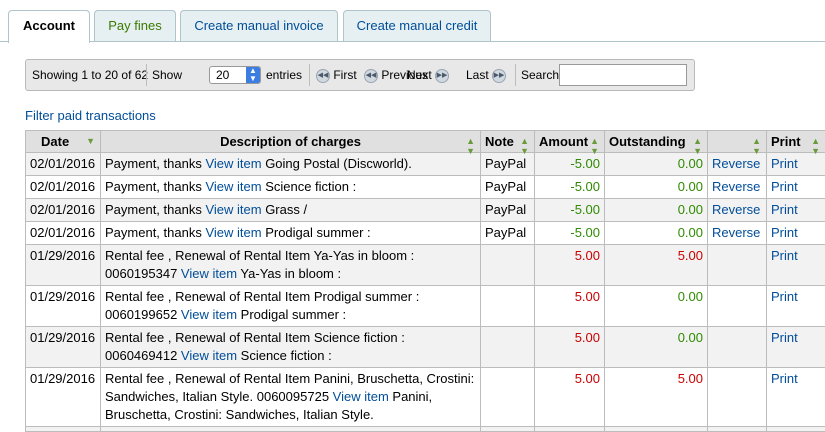  What do you see at coordinates (291, 314) in the screenshot?
I see `description-title: Prodigal summer :` at bounding box center [291, 314].